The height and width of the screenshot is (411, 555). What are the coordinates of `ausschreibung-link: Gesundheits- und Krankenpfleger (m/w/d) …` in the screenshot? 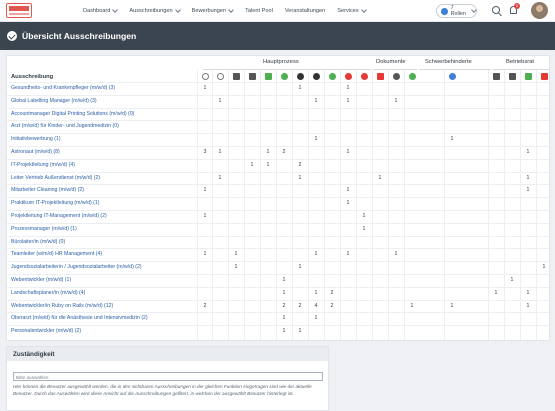 It's located at (63, 88).